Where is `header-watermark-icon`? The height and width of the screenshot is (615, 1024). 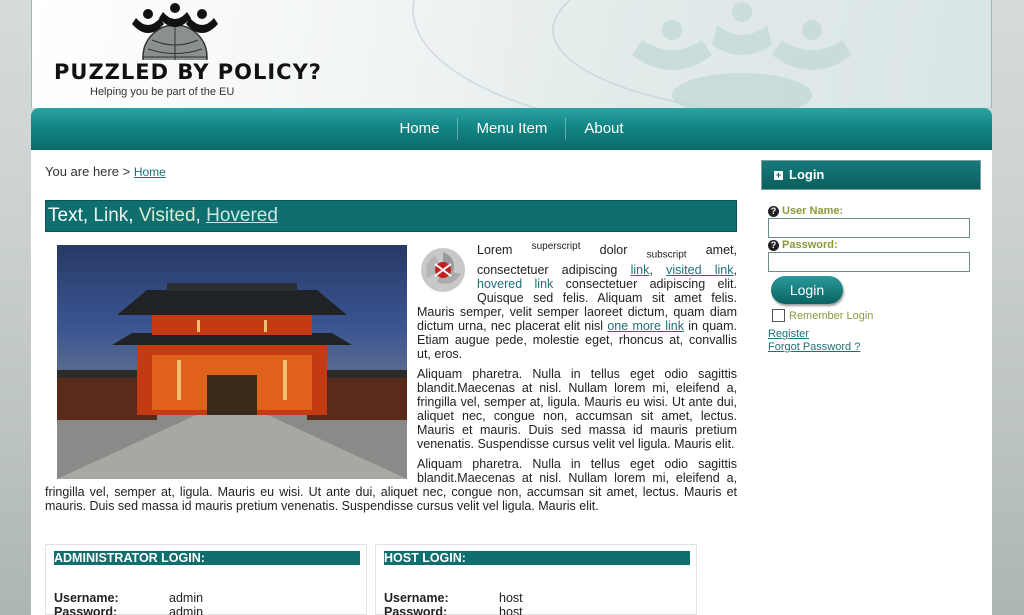
header-watermark-icon is located at coordinates (742, 55).